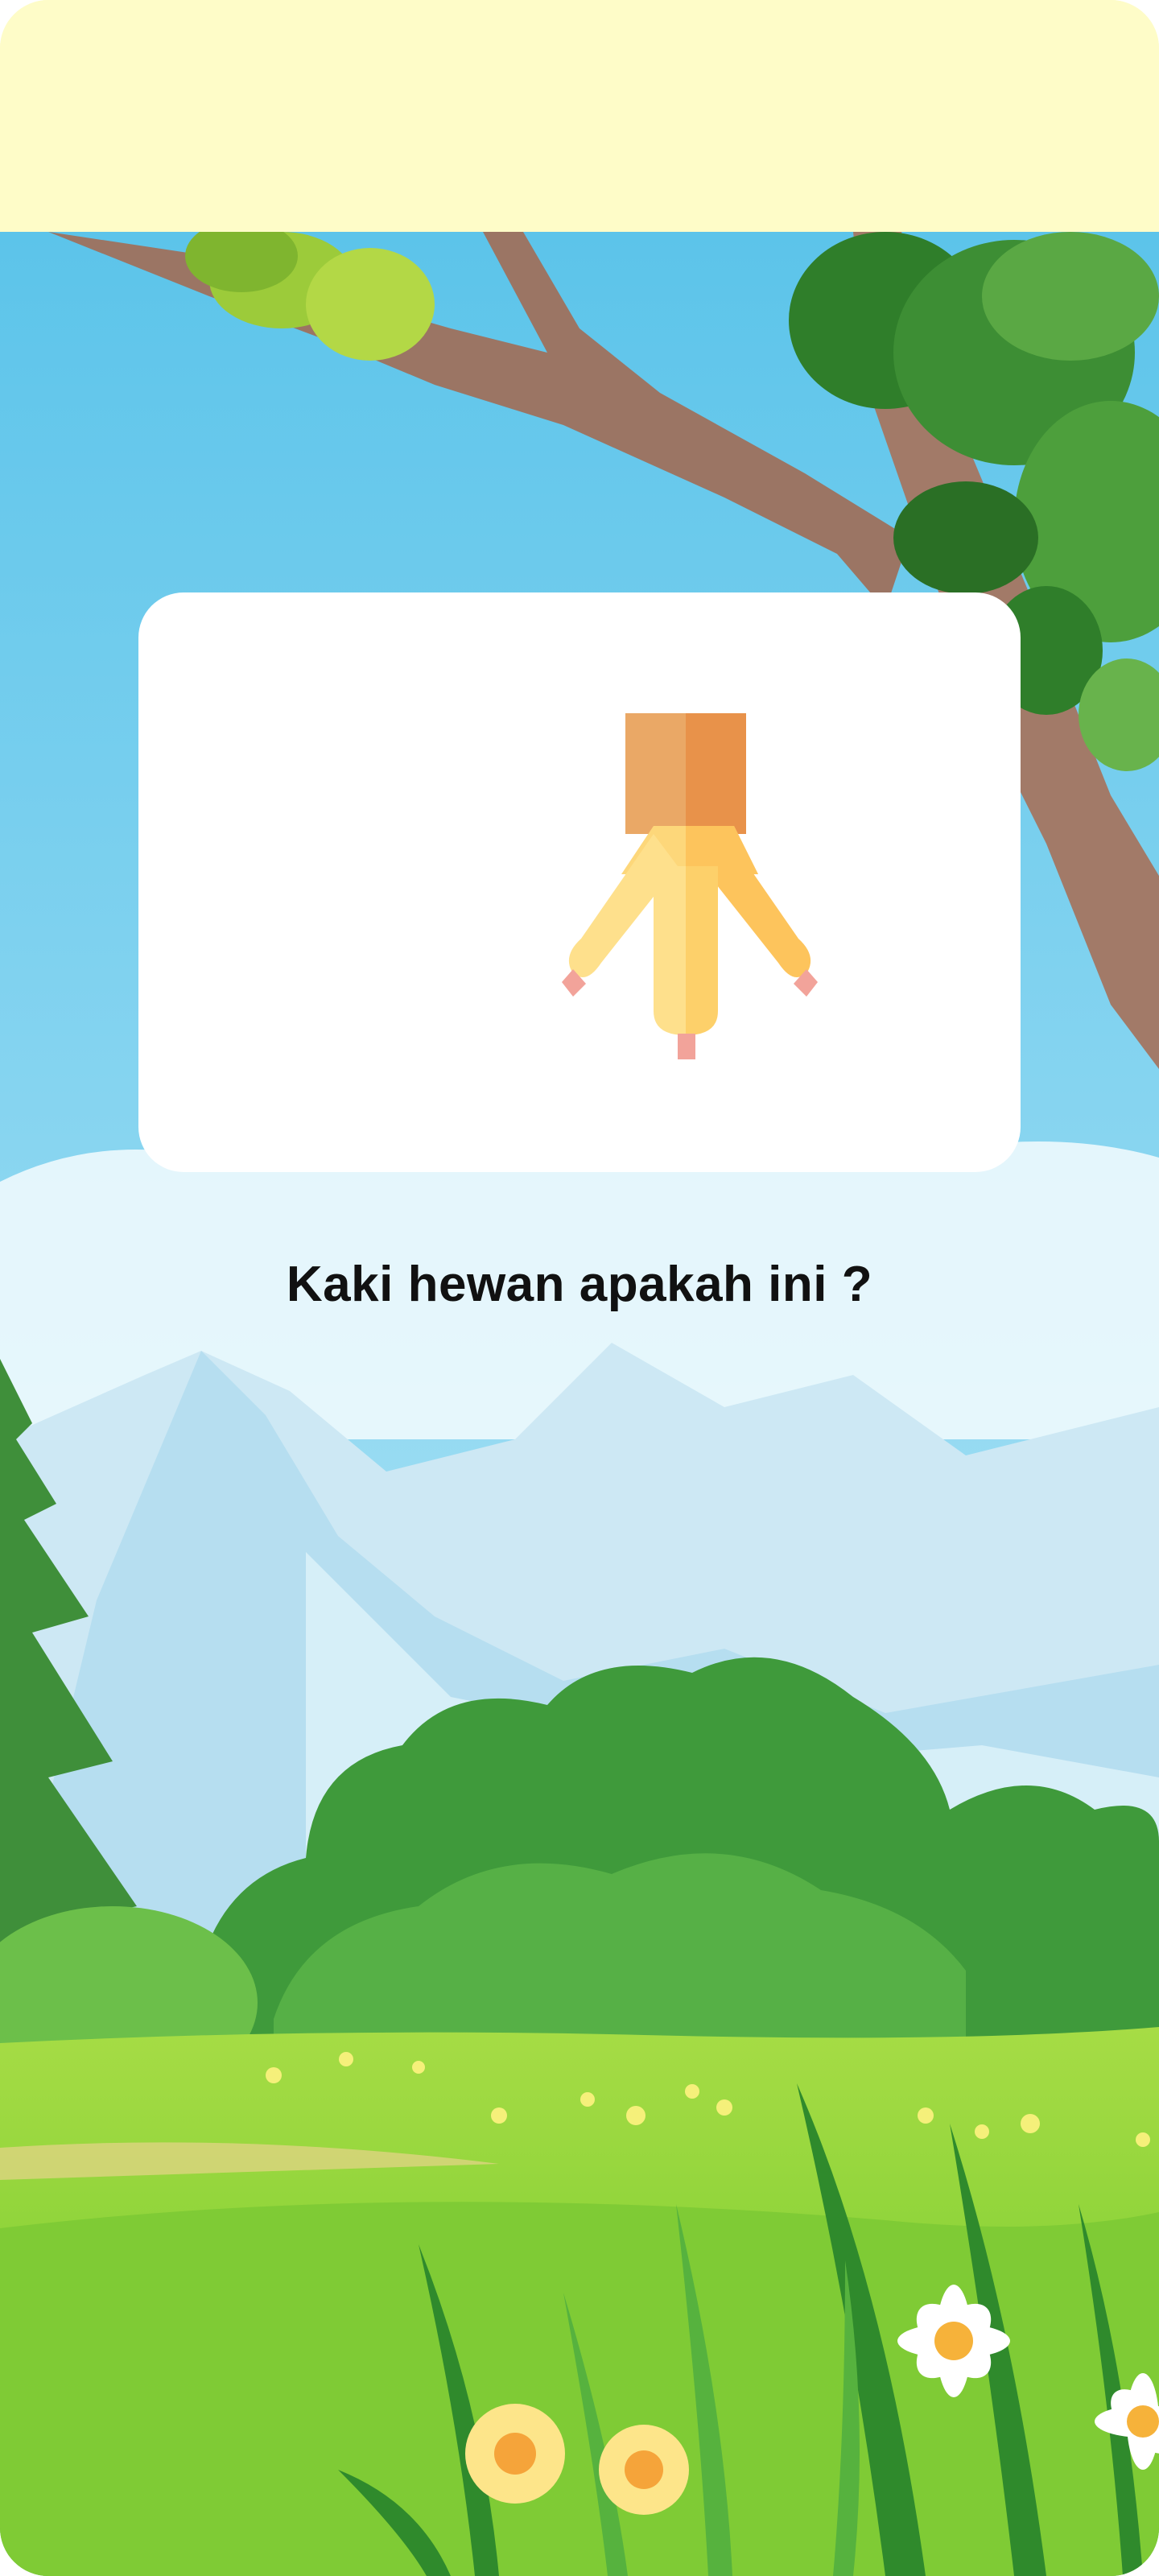 This screenshot has width=1159, height=2576. I want to click on chicken-foot-icon, so click(690, 886).